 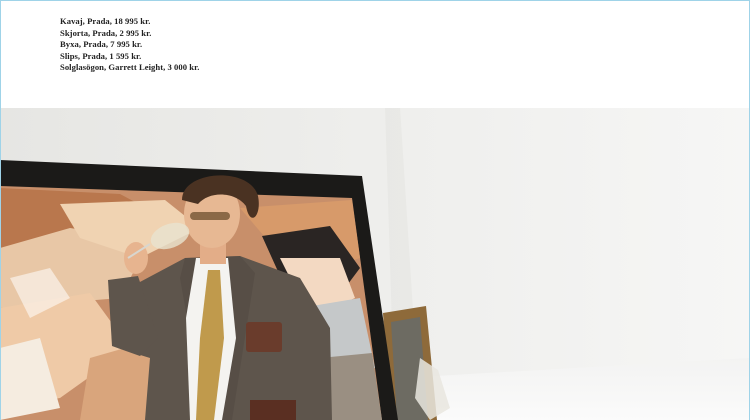 I want to click on credit-line-shirt: Skjorta, Prada, 2 995 kr., so click(x=106, y=32).